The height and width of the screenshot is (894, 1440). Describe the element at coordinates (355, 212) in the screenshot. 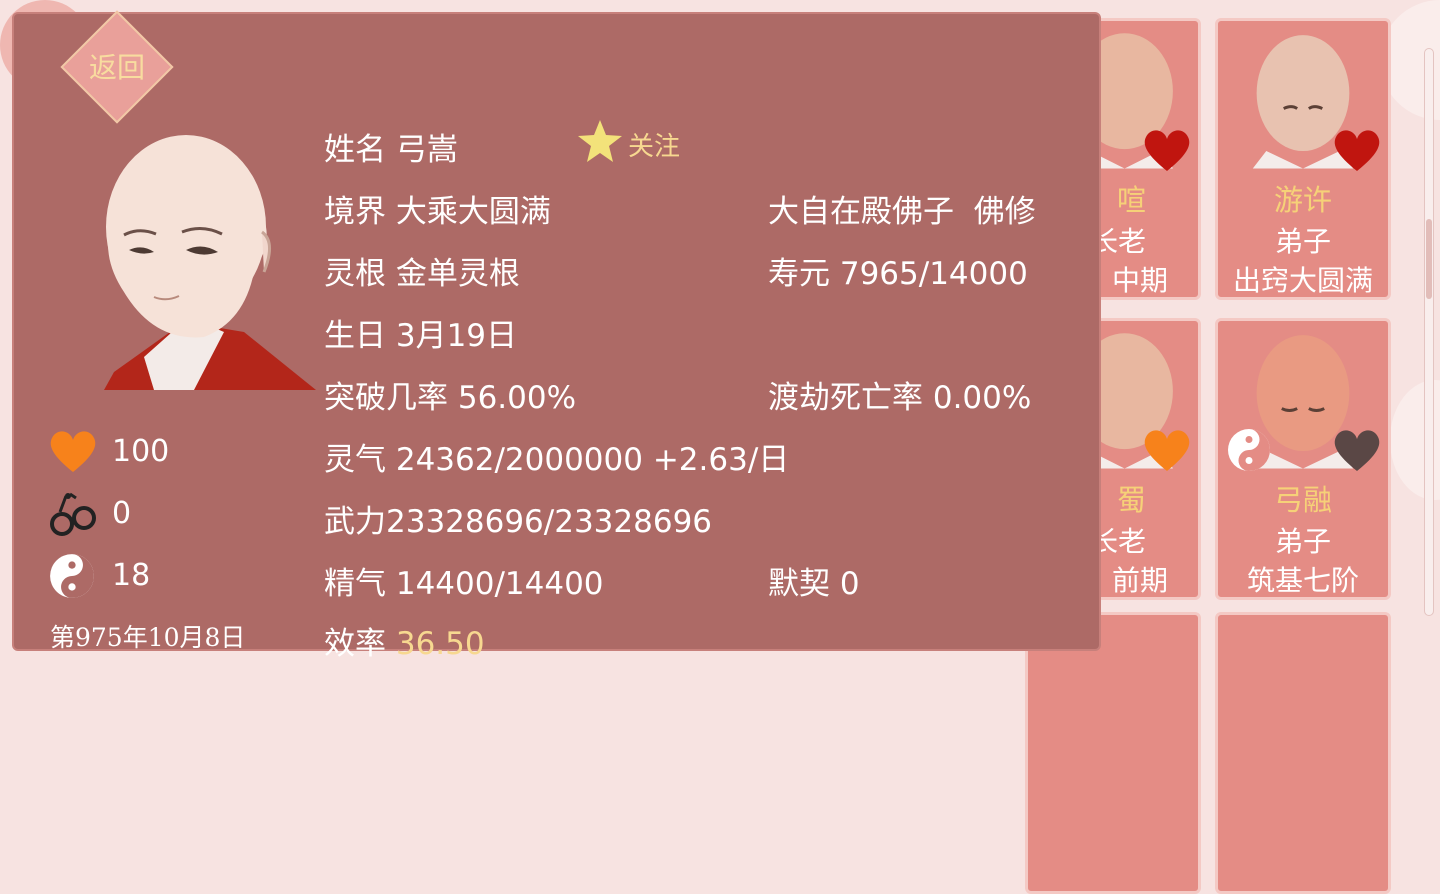

I see `realm-label: 境界` at that location.